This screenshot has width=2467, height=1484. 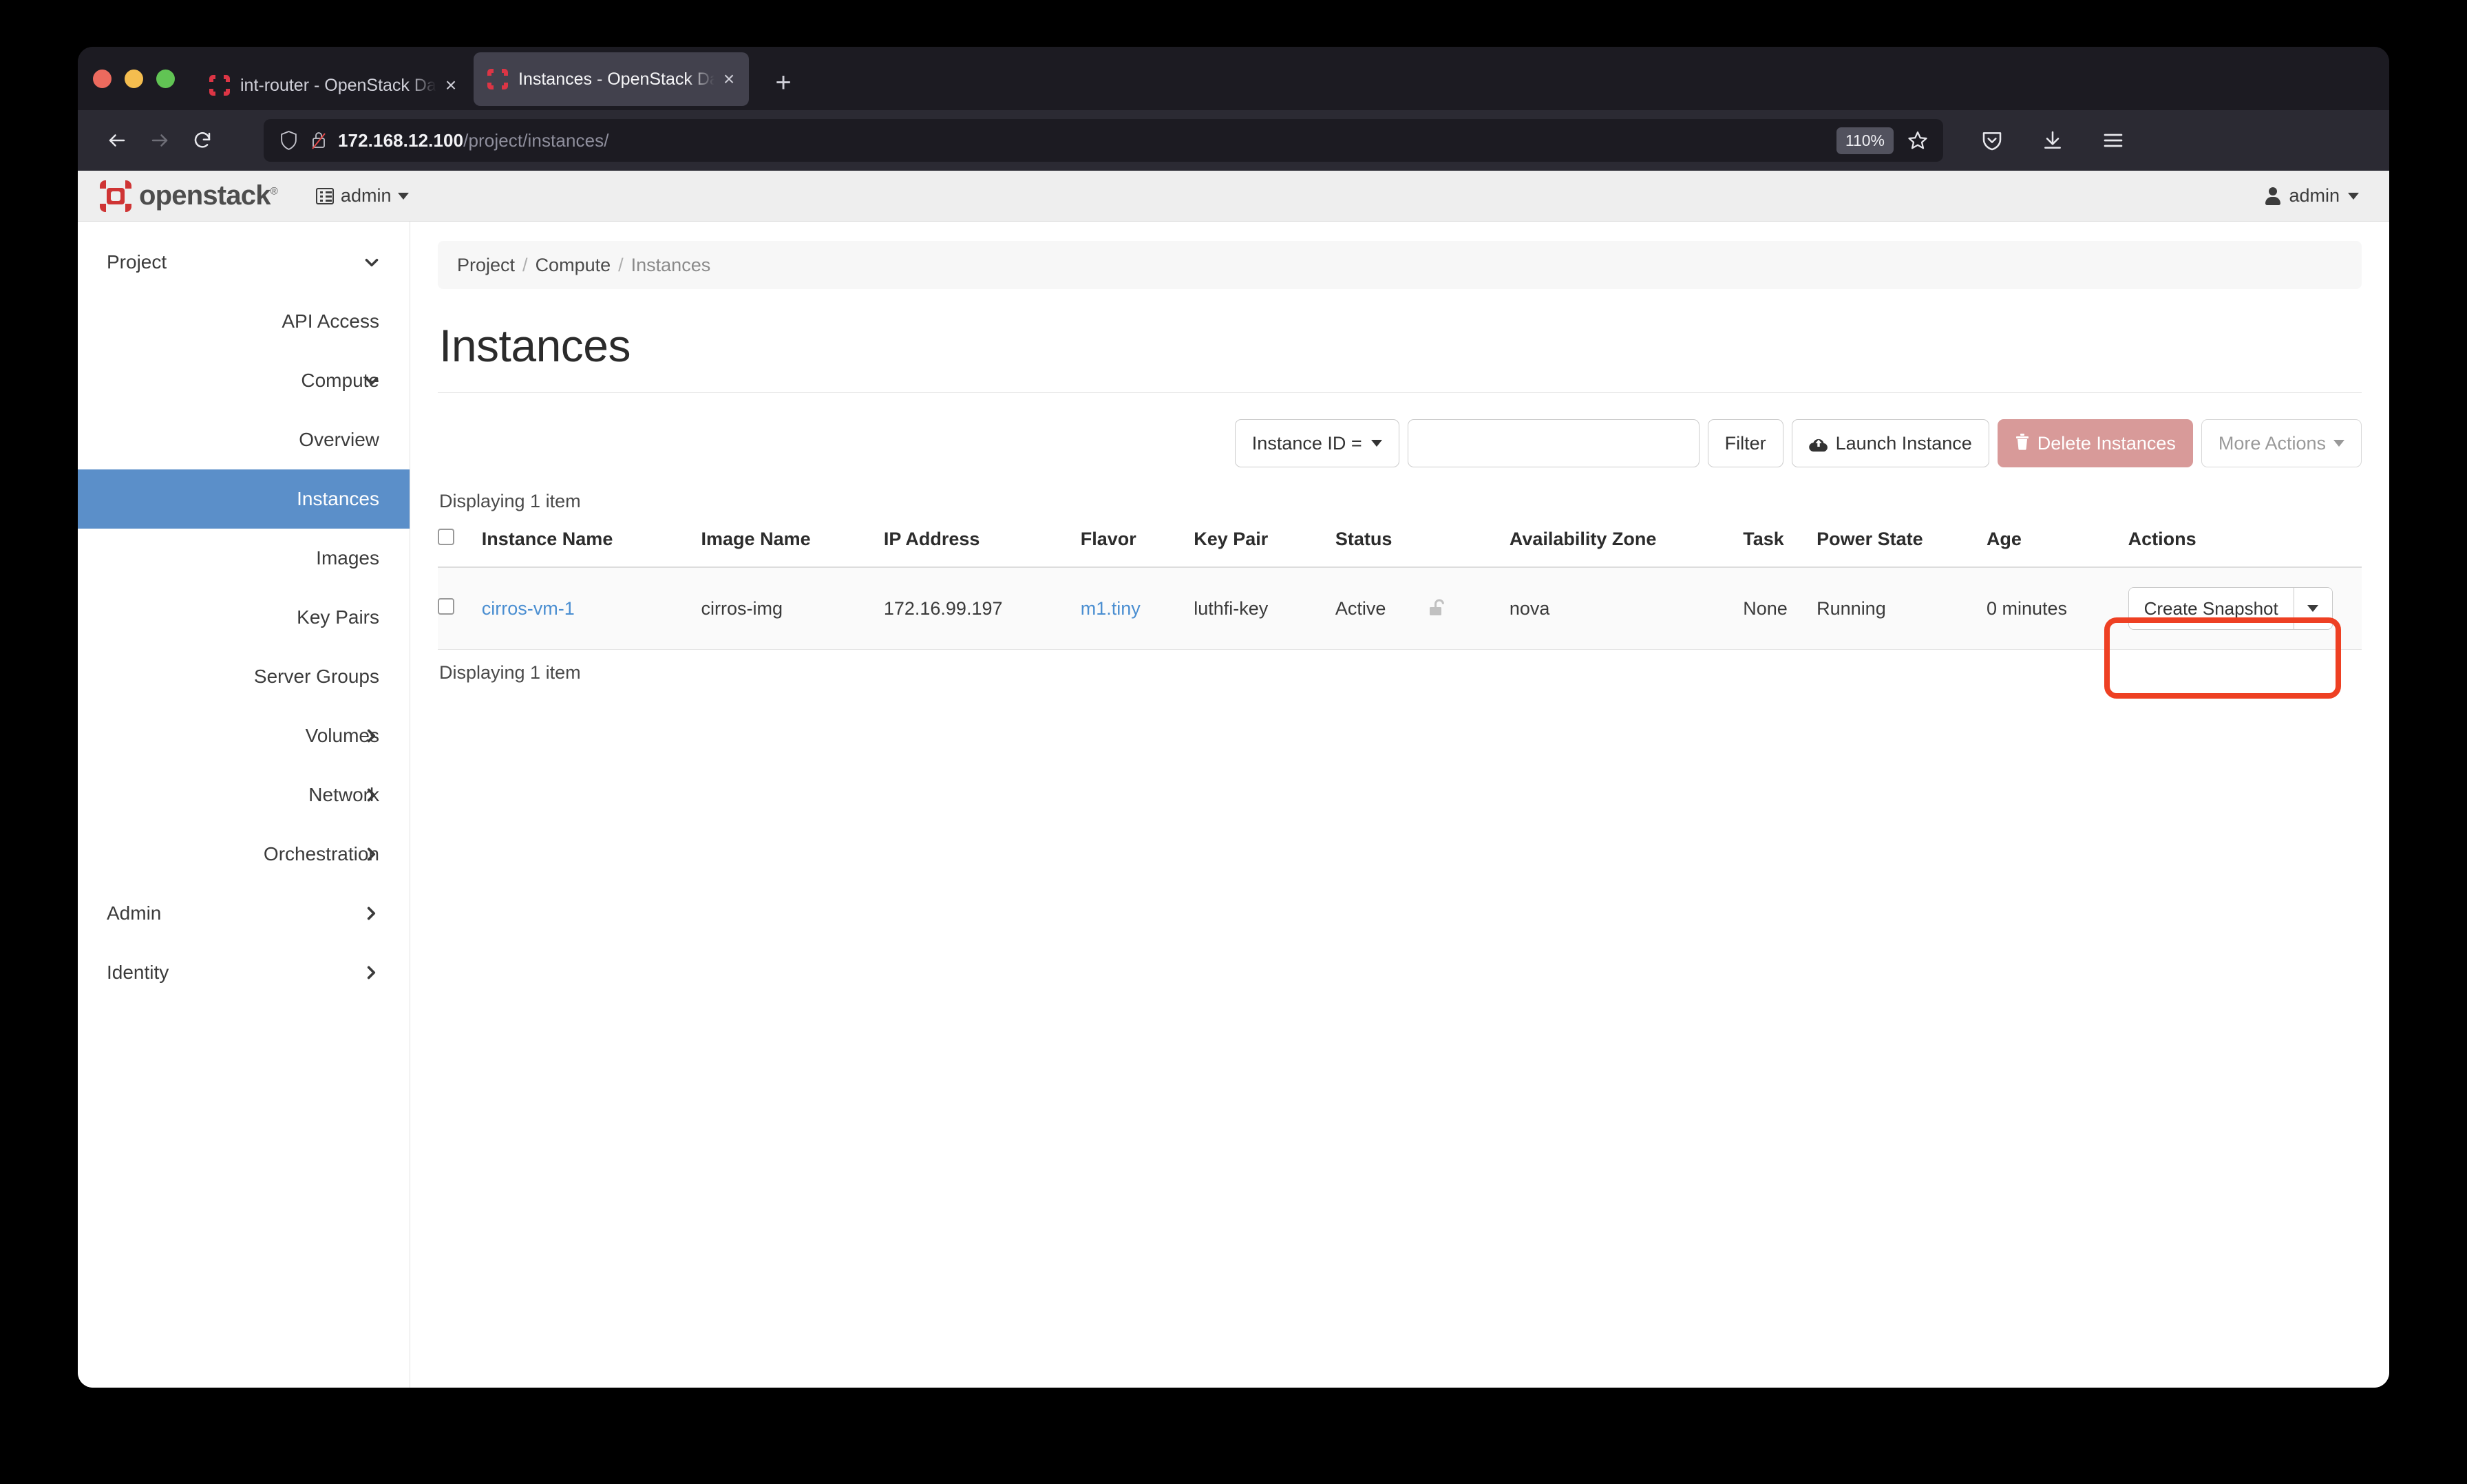 What do you see at coordinates (2113, 140) in the screenshot?
I see `app-menu-icon` at bounding box center [2113, 140].